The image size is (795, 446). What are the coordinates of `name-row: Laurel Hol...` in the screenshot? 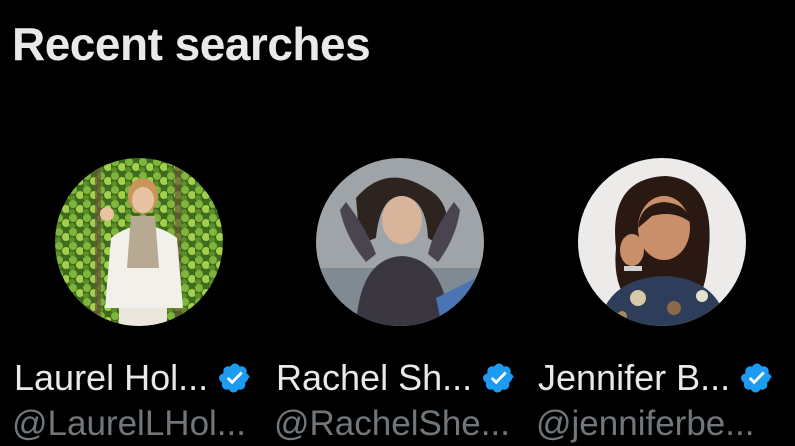 It's located at (133, 378).